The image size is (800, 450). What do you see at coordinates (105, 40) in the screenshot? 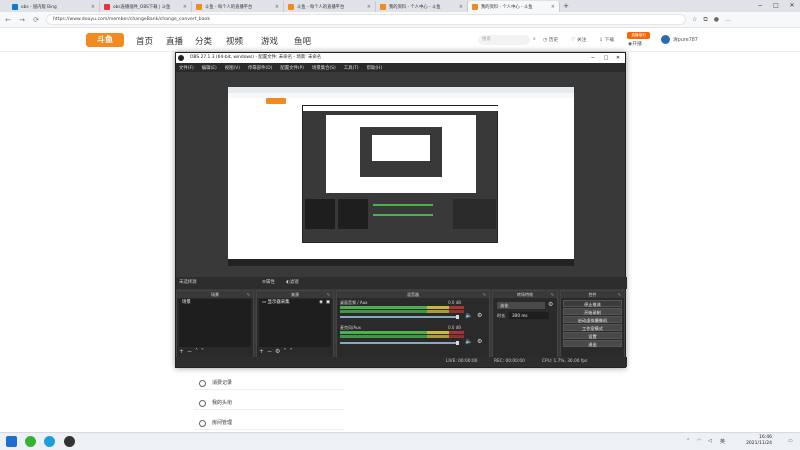
I see `site-logo: 斗鱼` at bounding box center [105, 40].